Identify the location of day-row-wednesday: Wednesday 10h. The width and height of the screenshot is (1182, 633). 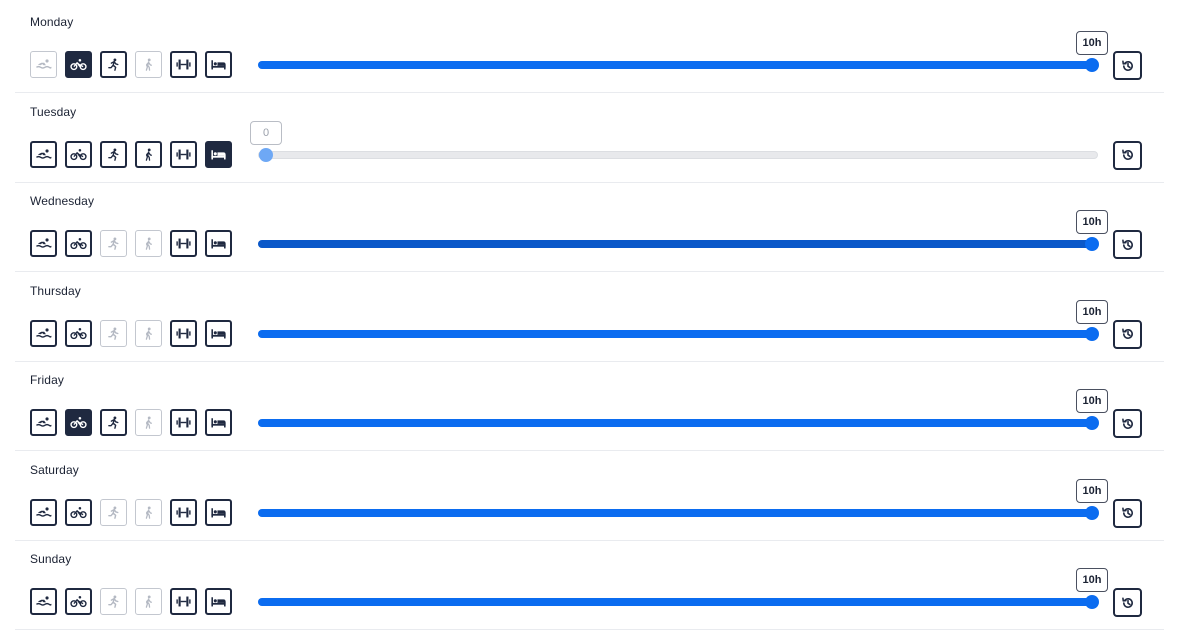
(589, 227).